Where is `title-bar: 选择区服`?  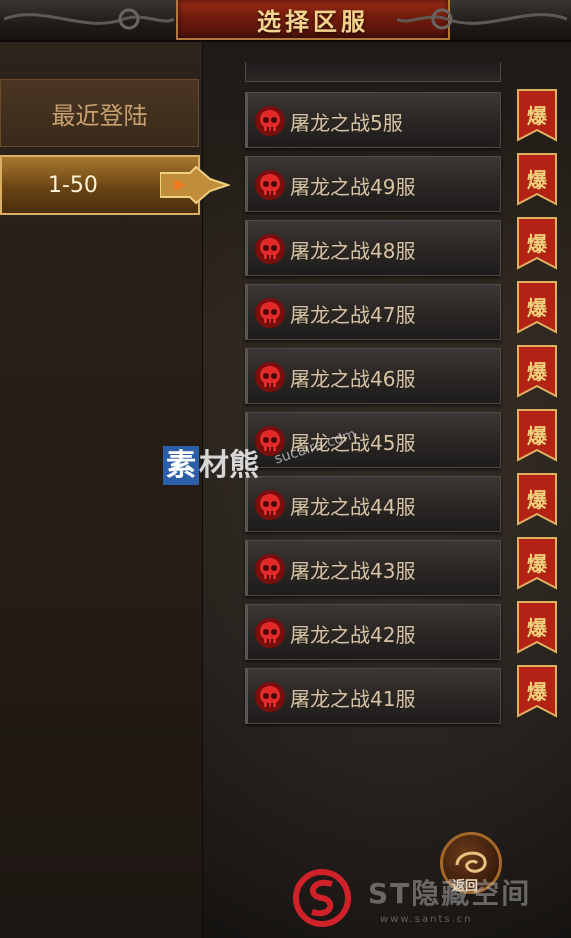
title-bar: 选择区服 is located at coordinates (285, 21).